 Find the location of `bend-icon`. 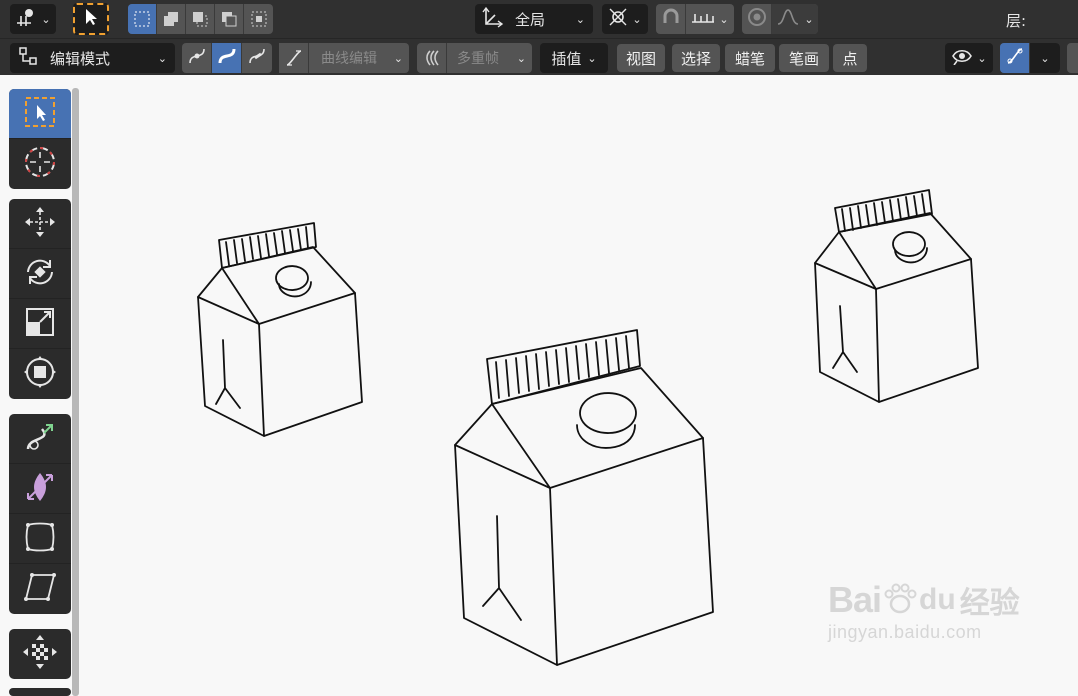

bend-icon is located at coordinates (40, 439).